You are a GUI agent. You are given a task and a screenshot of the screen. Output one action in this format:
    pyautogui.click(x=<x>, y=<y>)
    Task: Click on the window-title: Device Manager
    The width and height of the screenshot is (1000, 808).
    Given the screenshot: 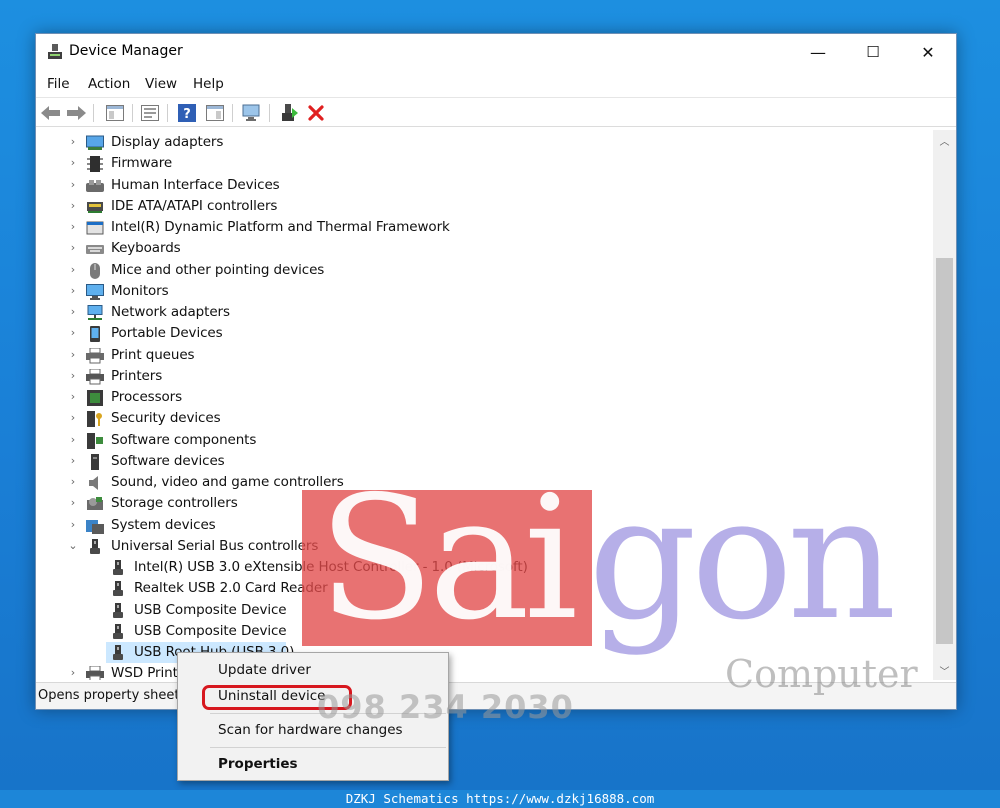 What is the action you would take?
    pyautogui.click(x=126, y=51)
    